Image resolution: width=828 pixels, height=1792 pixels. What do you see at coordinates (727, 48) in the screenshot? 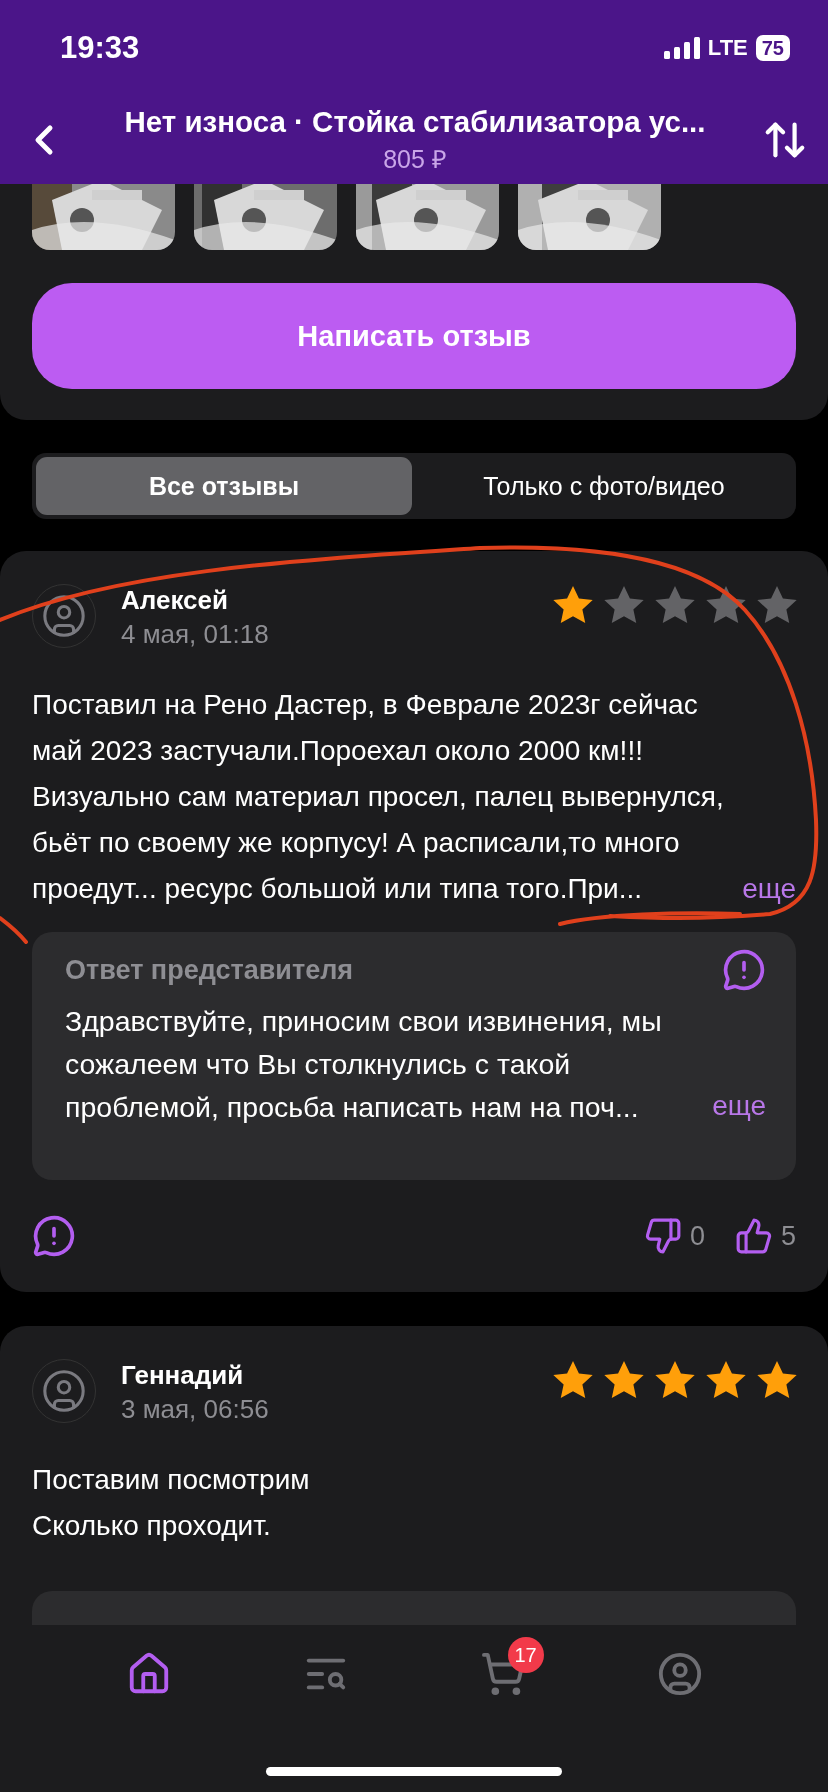
I see `network-label: LTE` at bounding box center [727, 48].